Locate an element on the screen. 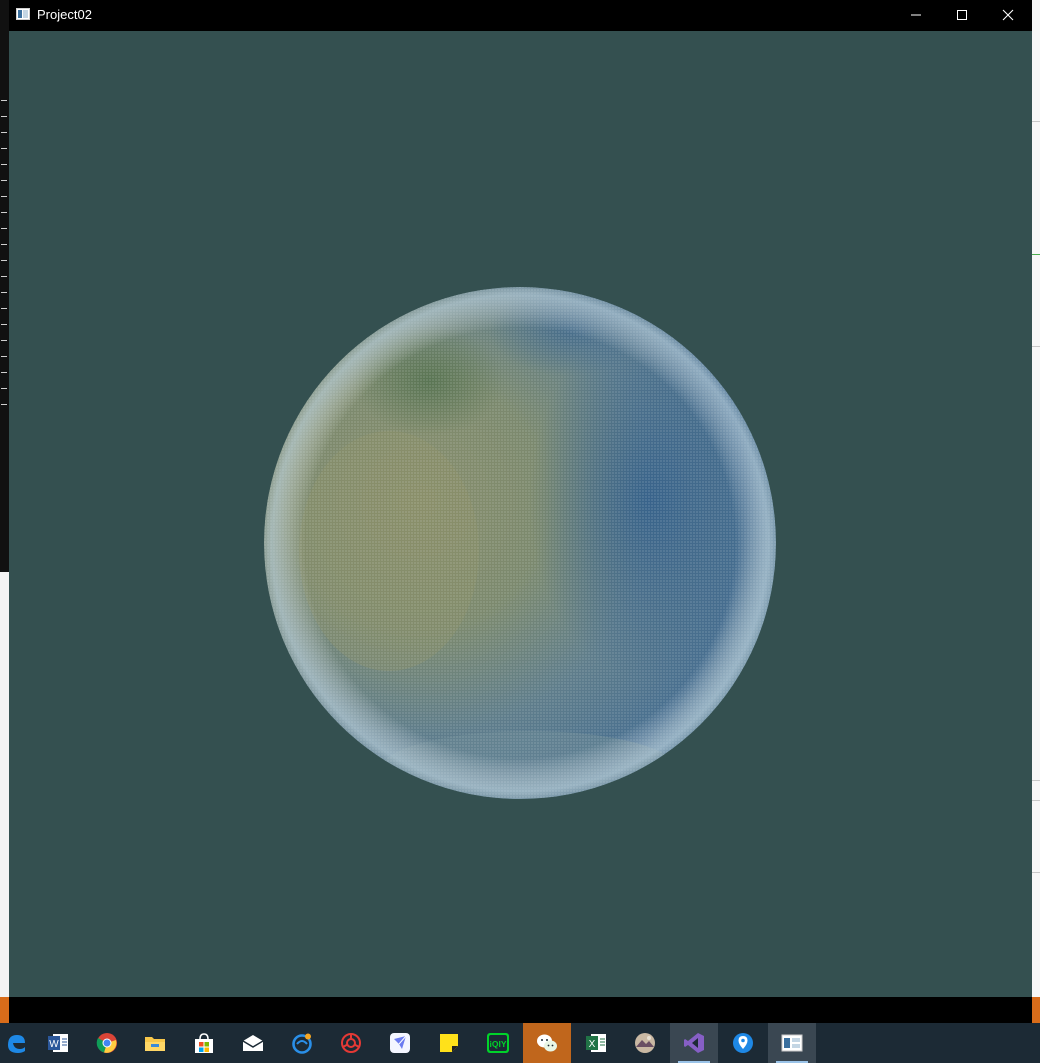 The height and width of the screenshot is (1063, 1040). iqiyi-icon: iQIY is located at coordinates (498, 1043).